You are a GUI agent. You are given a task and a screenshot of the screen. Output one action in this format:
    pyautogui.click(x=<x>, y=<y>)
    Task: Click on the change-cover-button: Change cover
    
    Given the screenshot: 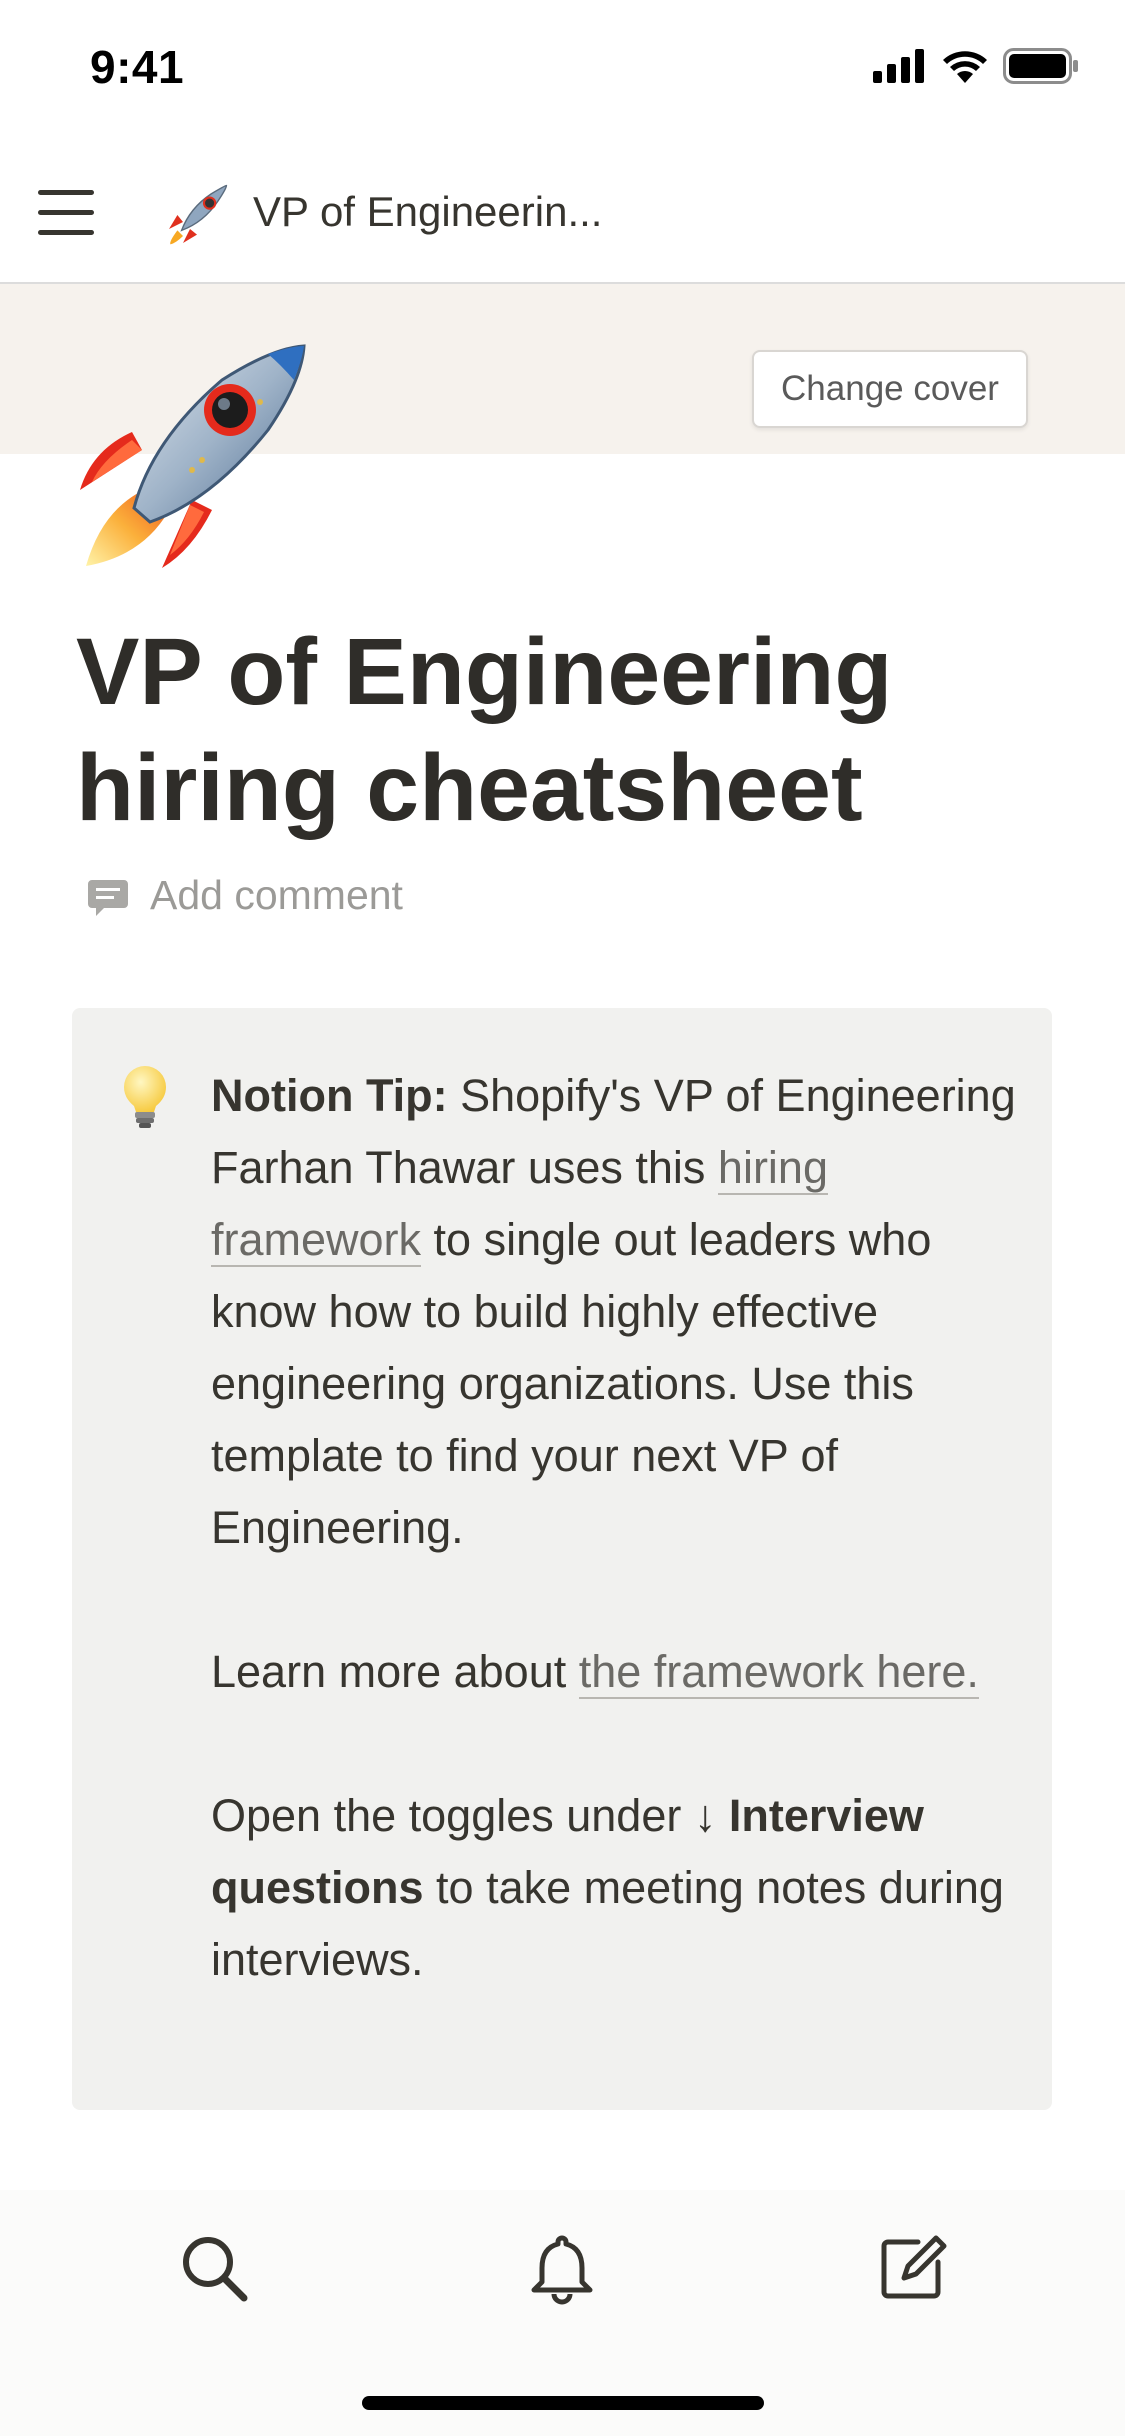 What is the action you would take?
    pyautogui.click(x=890, y=389)
    